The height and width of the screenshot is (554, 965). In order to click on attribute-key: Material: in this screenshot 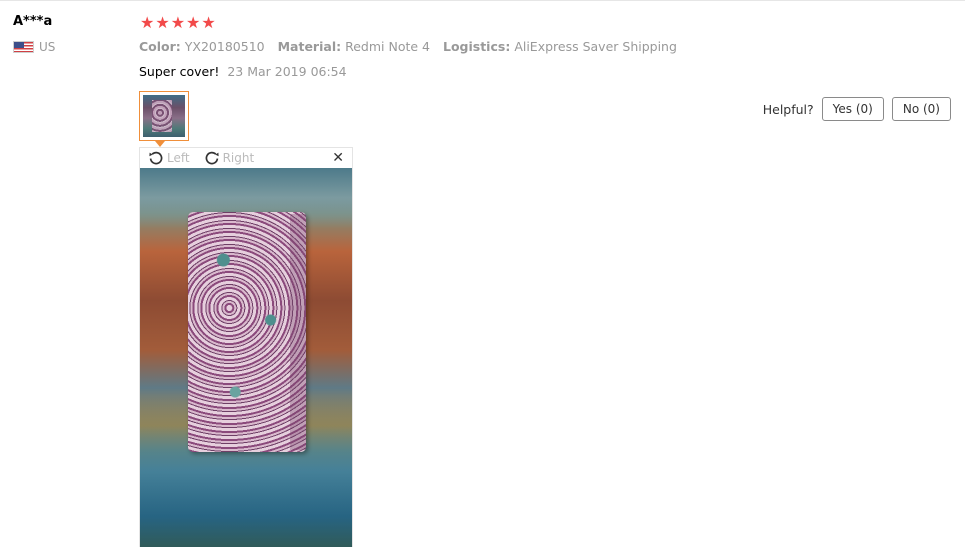, I will do `click(309, 46)`.